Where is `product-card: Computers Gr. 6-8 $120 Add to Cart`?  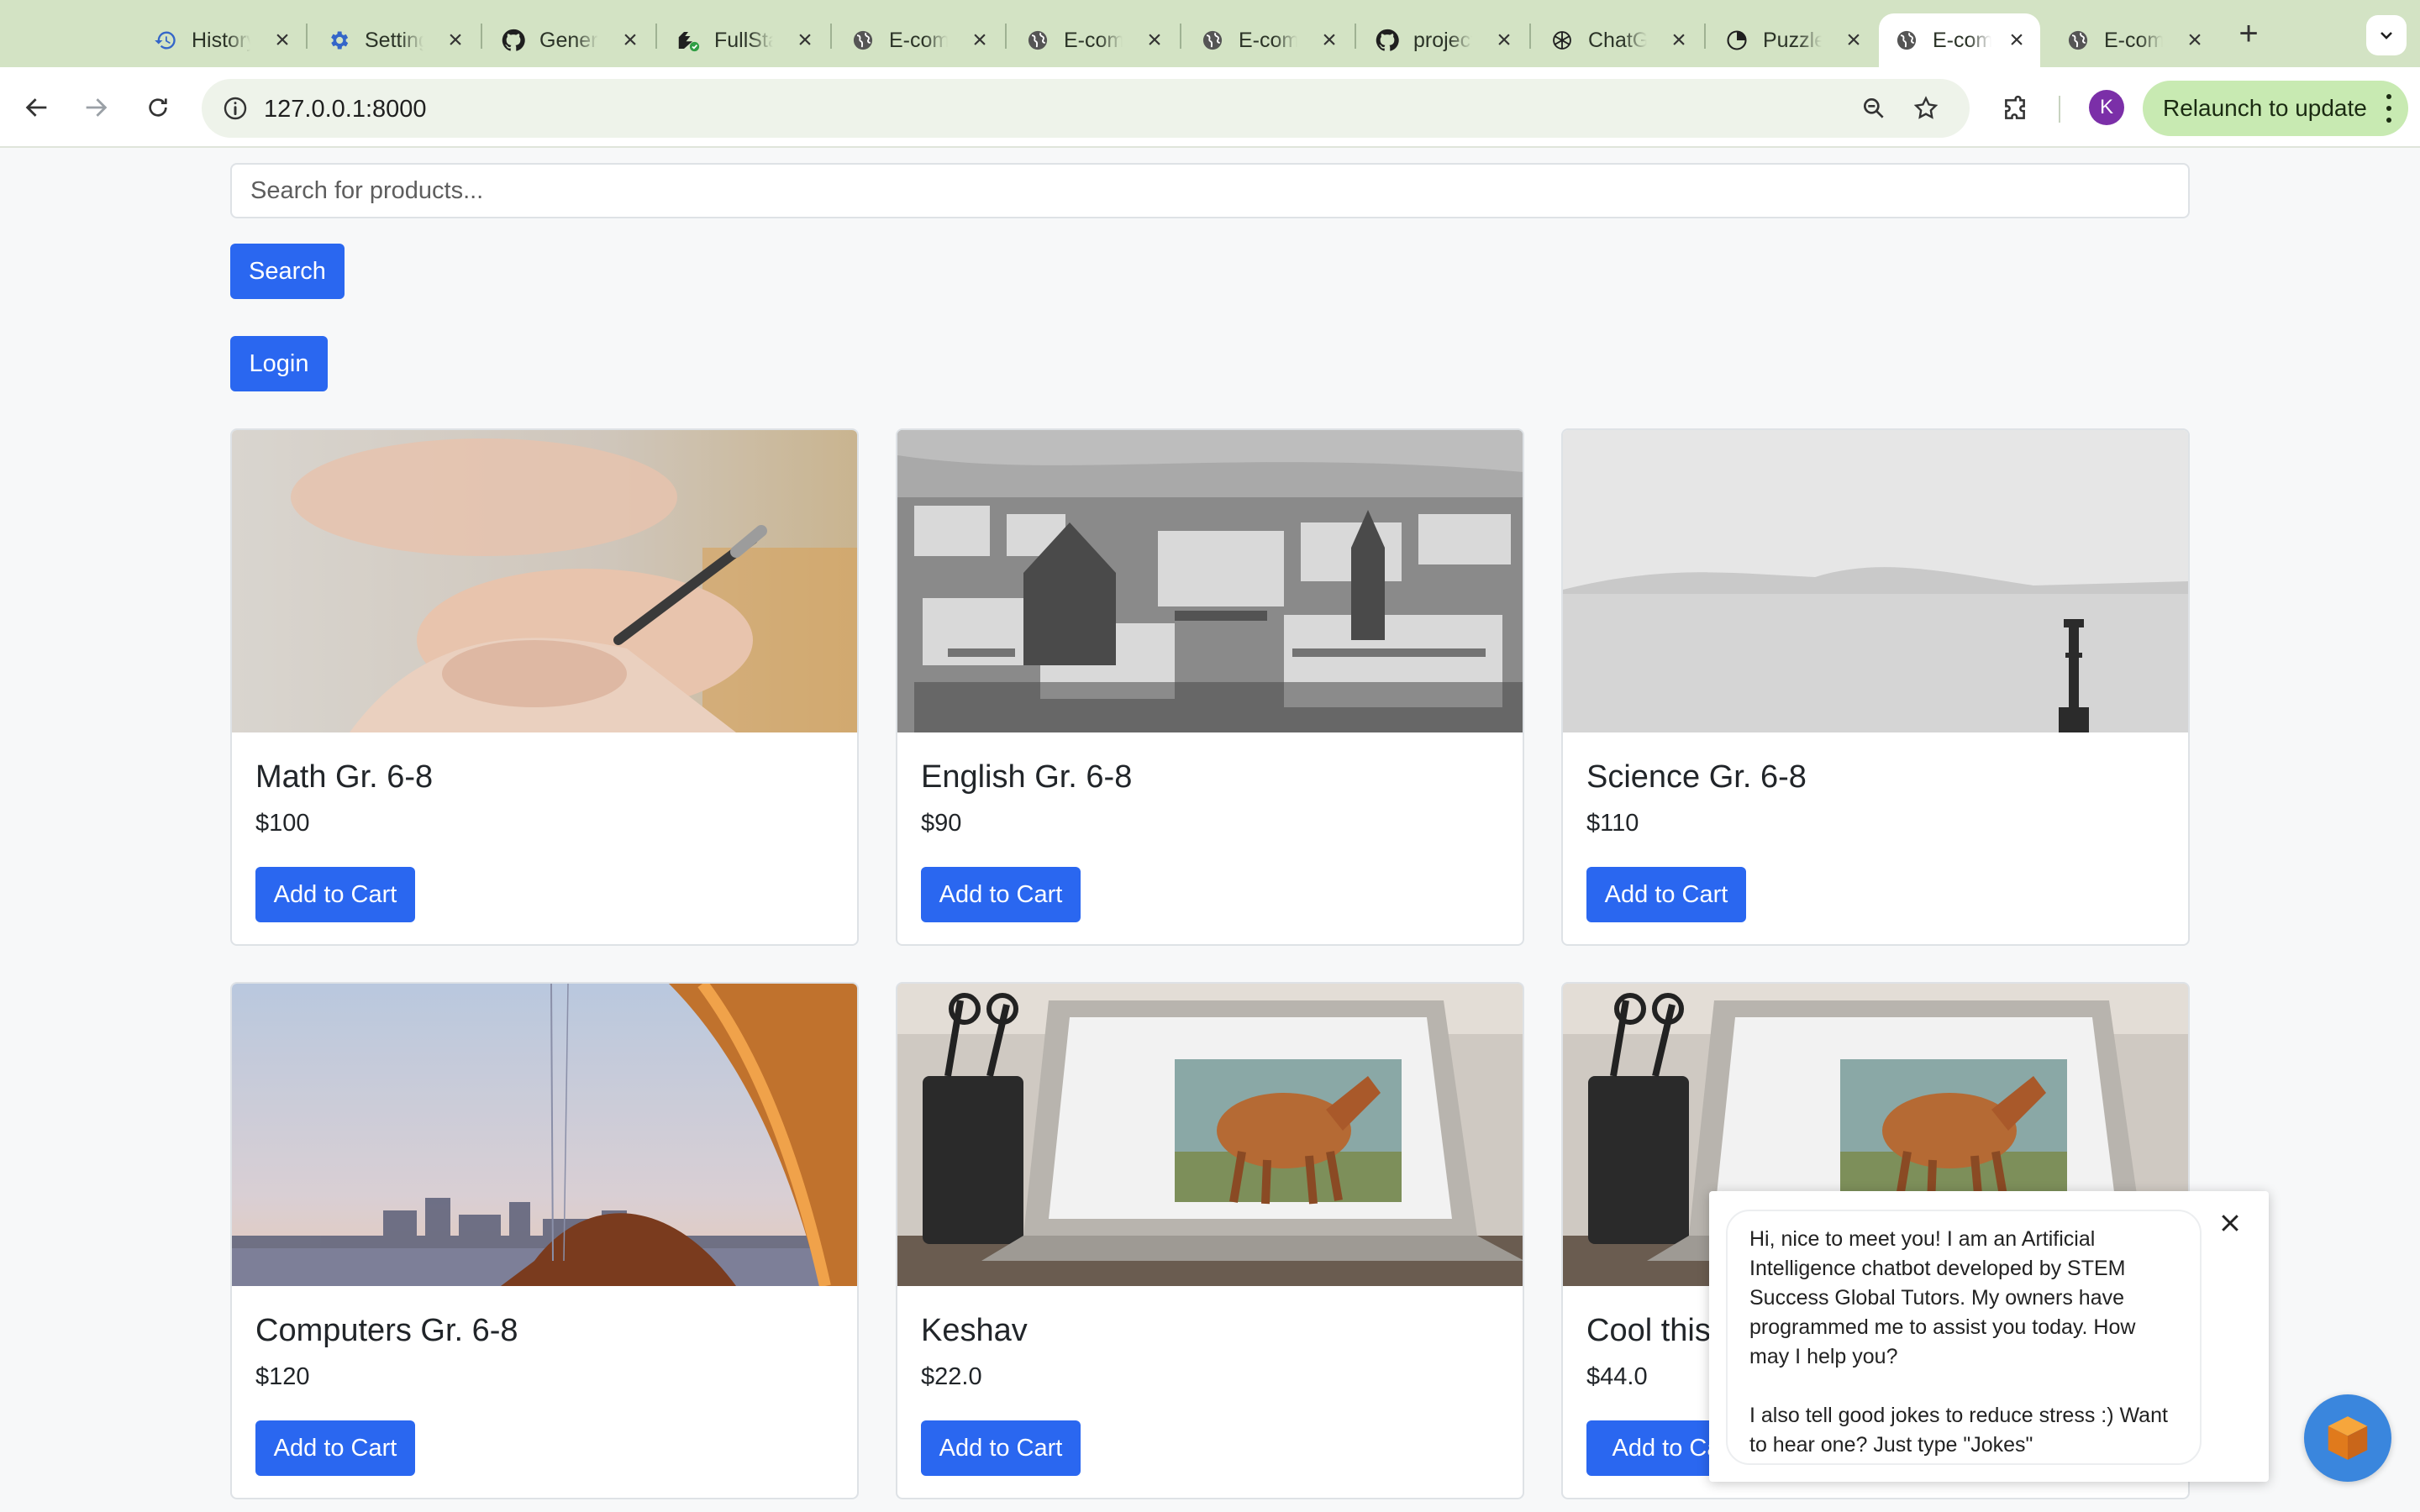
product-card: Computers Gr. 6-8 $120 Add to Cart is located at coordinates (544, 1240).